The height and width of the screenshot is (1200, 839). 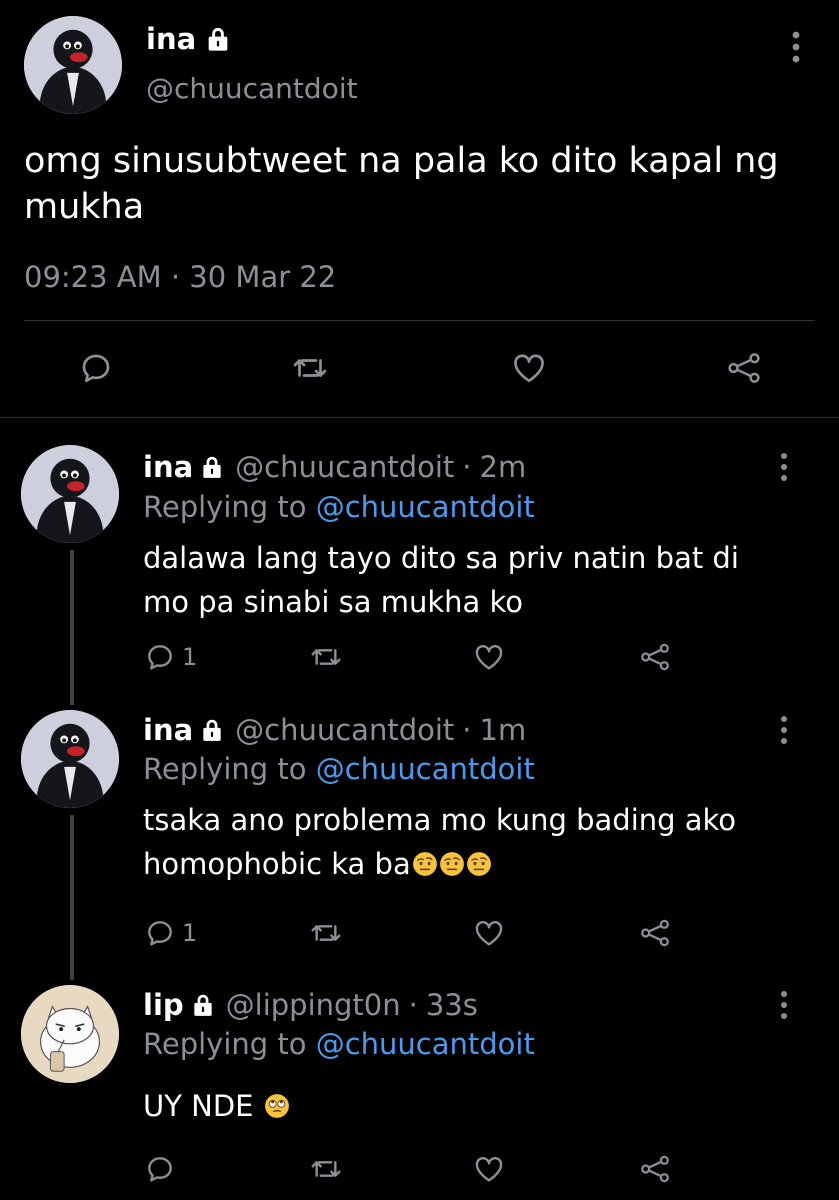 I want to click on eye-roll-emoji, so click(x=276, y=1106).